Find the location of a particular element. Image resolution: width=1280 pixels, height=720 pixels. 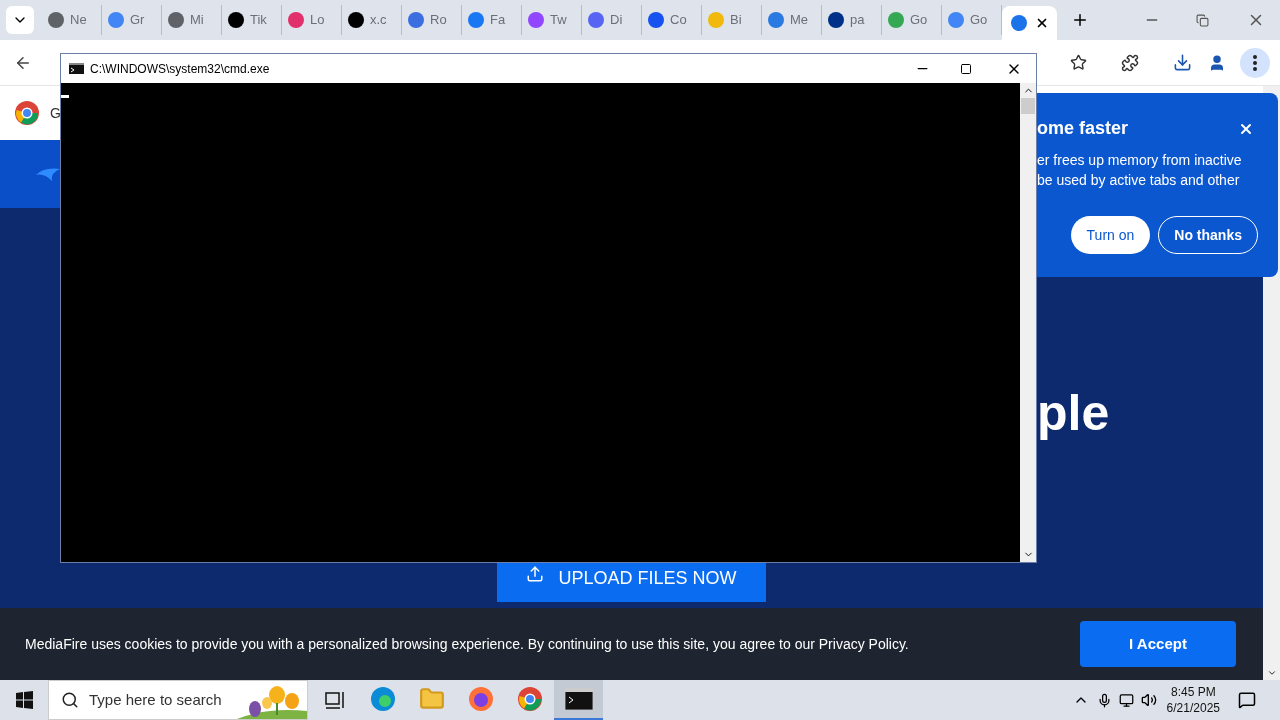

accept-button: I Accept is located at coordinates (1158, 644).